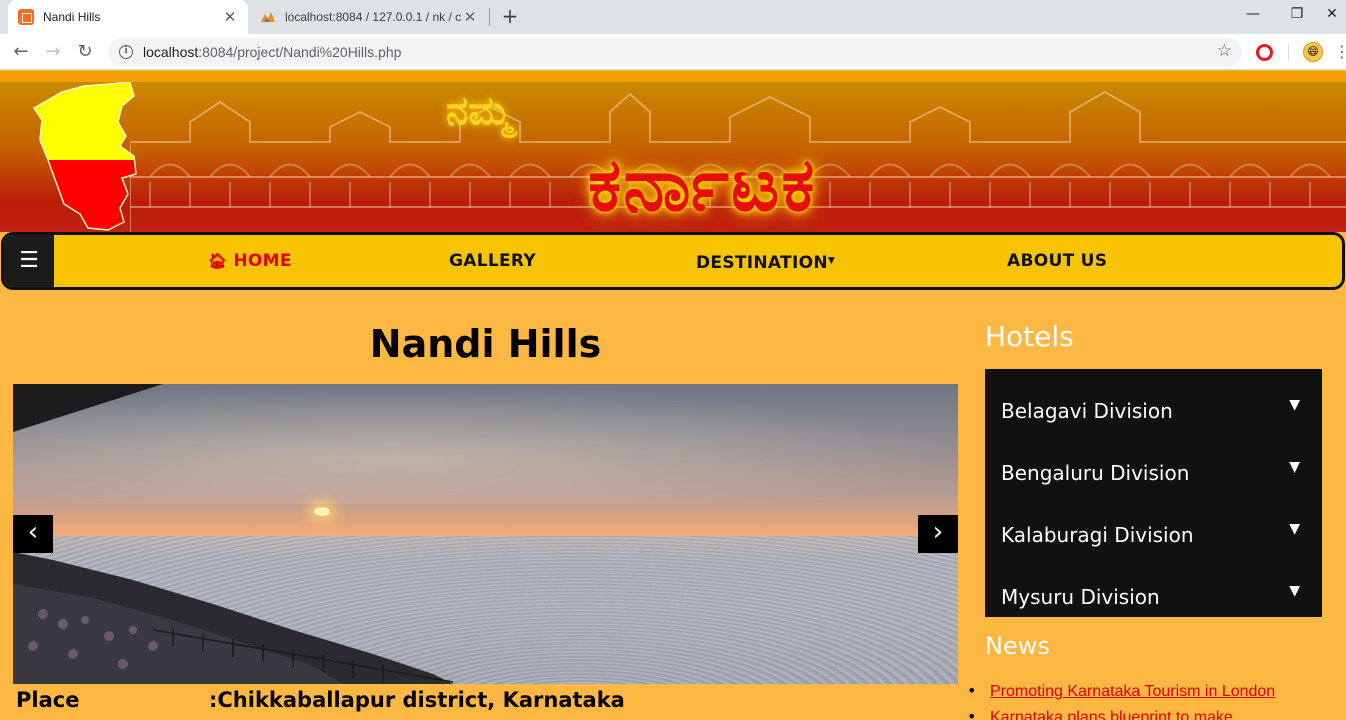  What do you see at coordinates (492, 261) in the screenshot?
I see `nav-gallery: GALLERY` at bounding box center [492, 261].